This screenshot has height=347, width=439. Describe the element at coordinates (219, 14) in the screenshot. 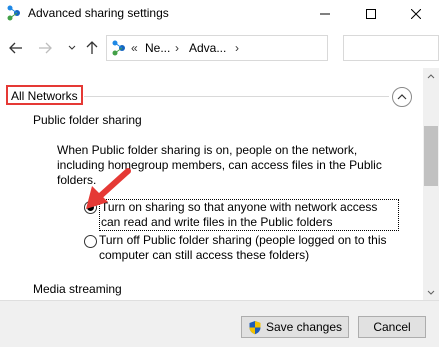

I see `title-bar: Advanced sharing settings` at that location.